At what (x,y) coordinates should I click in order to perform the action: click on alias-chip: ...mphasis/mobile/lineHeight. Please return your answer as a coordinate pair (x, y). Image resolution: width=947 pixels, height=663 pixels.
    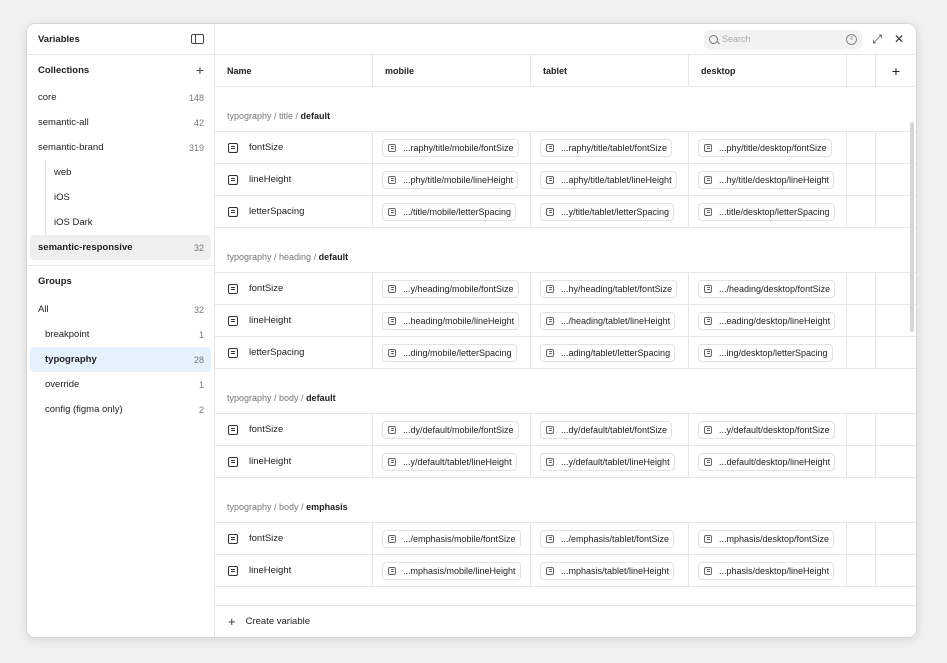
    Looking at the image, I should click on (451, 570).